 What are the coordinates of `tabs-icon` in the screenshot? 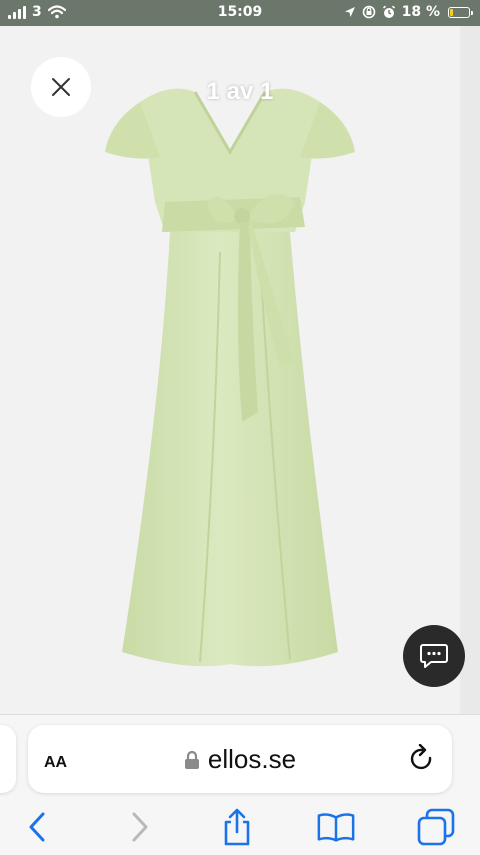 It's located at (436, 827).